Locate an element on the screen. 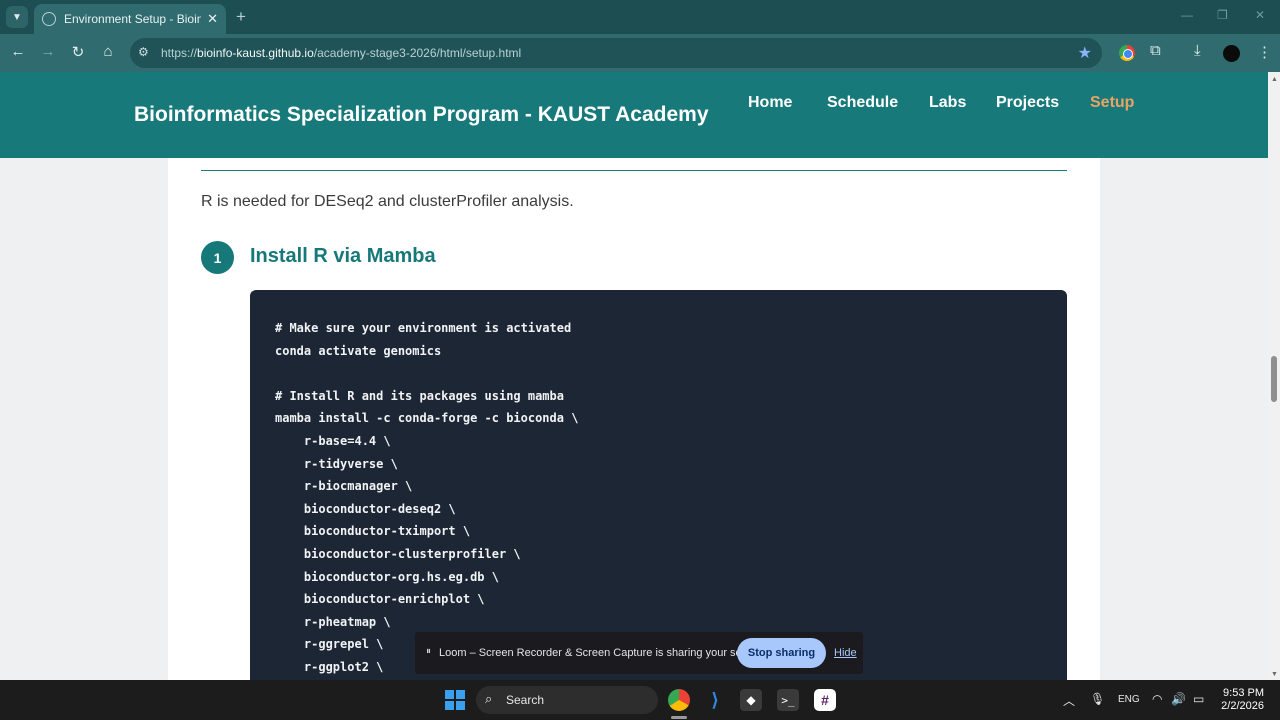  close-window-icon: ✕ is located at coordinates (1260, 15).